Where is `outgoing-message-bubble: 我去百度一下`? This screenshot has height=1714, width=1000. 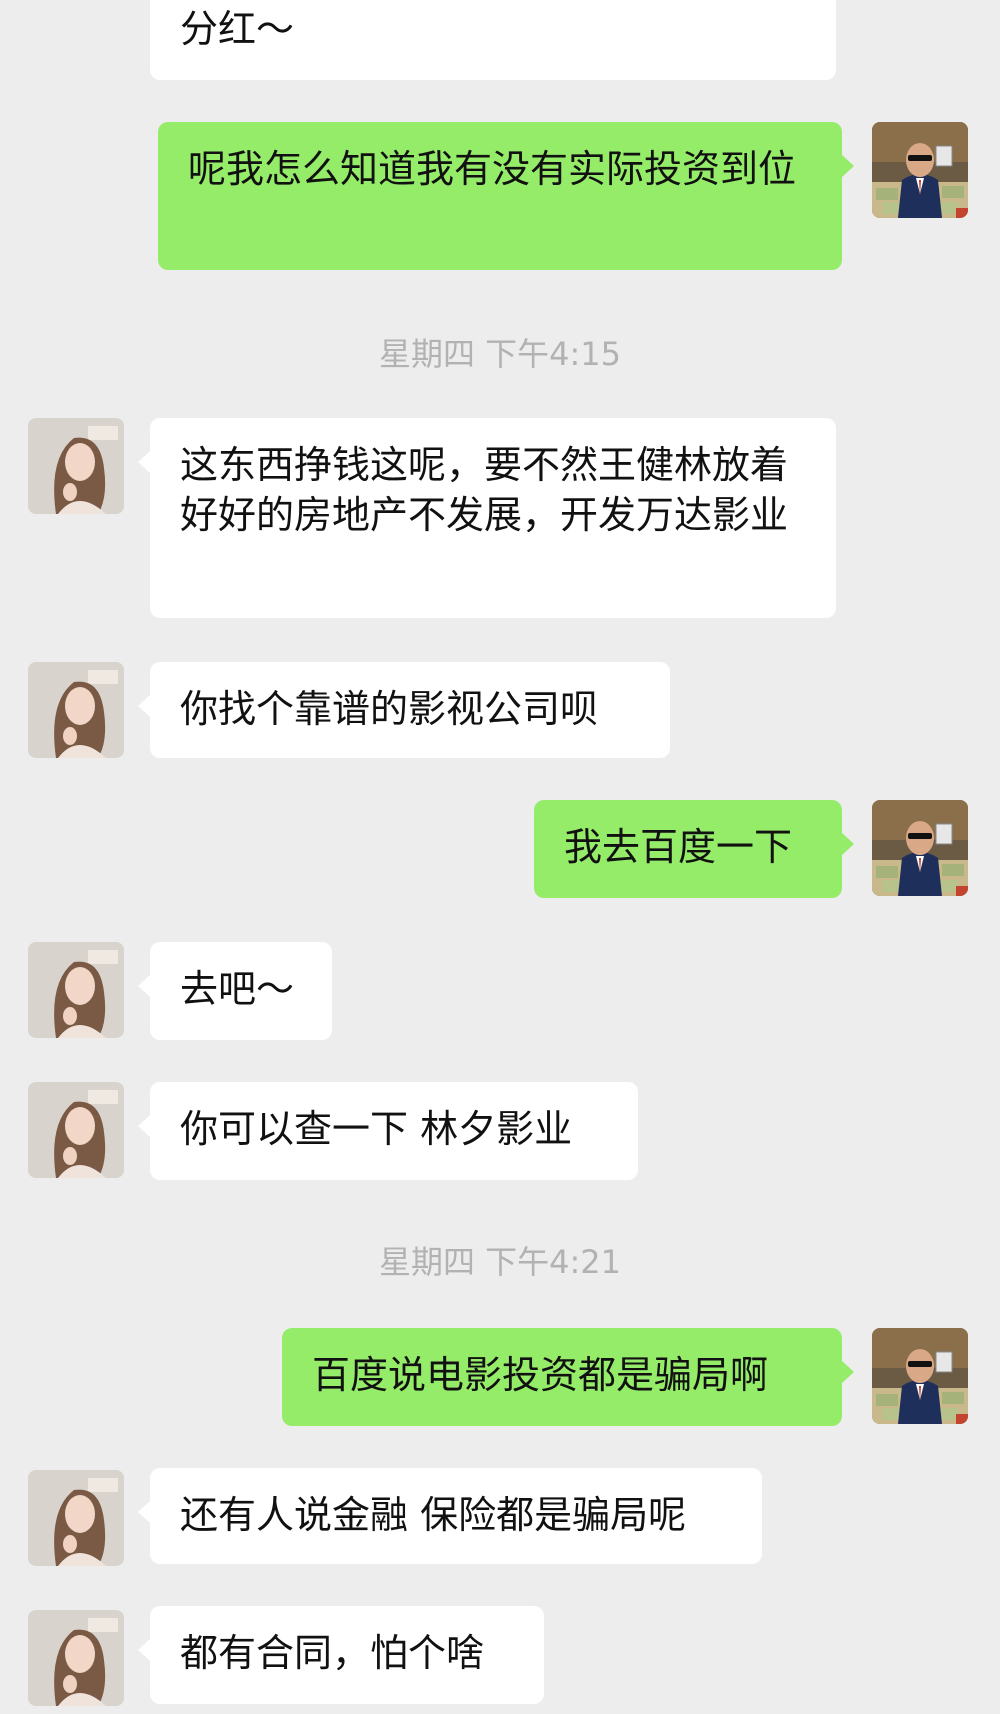 outgoing-message-bubble: 我去百度一下 is located at coordinates (694, 849).